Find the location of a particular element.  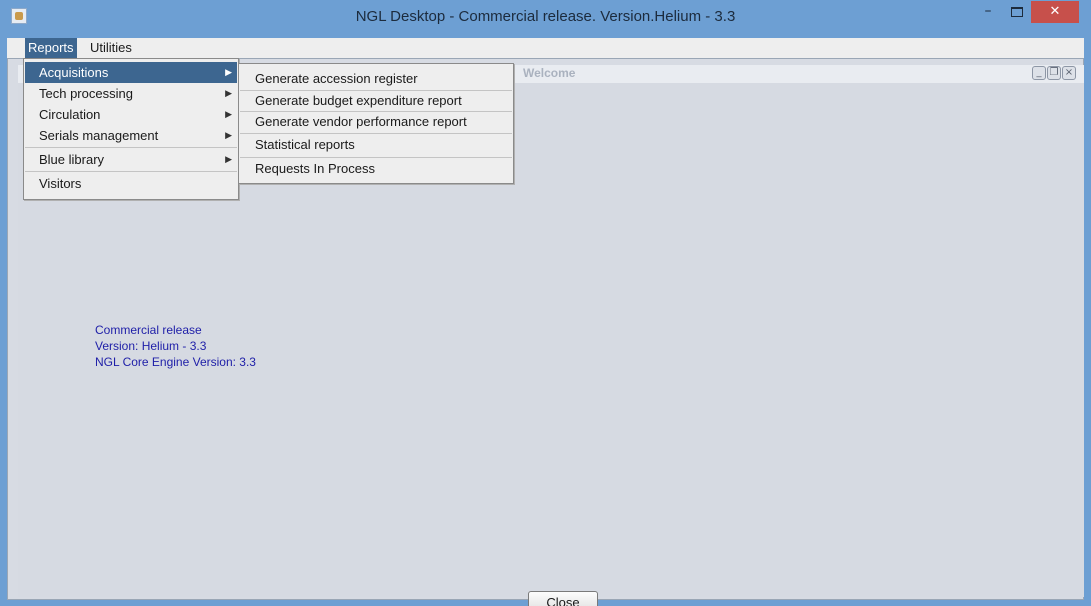

frame-minimize-icon: _ is located at coordinates (1039, 73).